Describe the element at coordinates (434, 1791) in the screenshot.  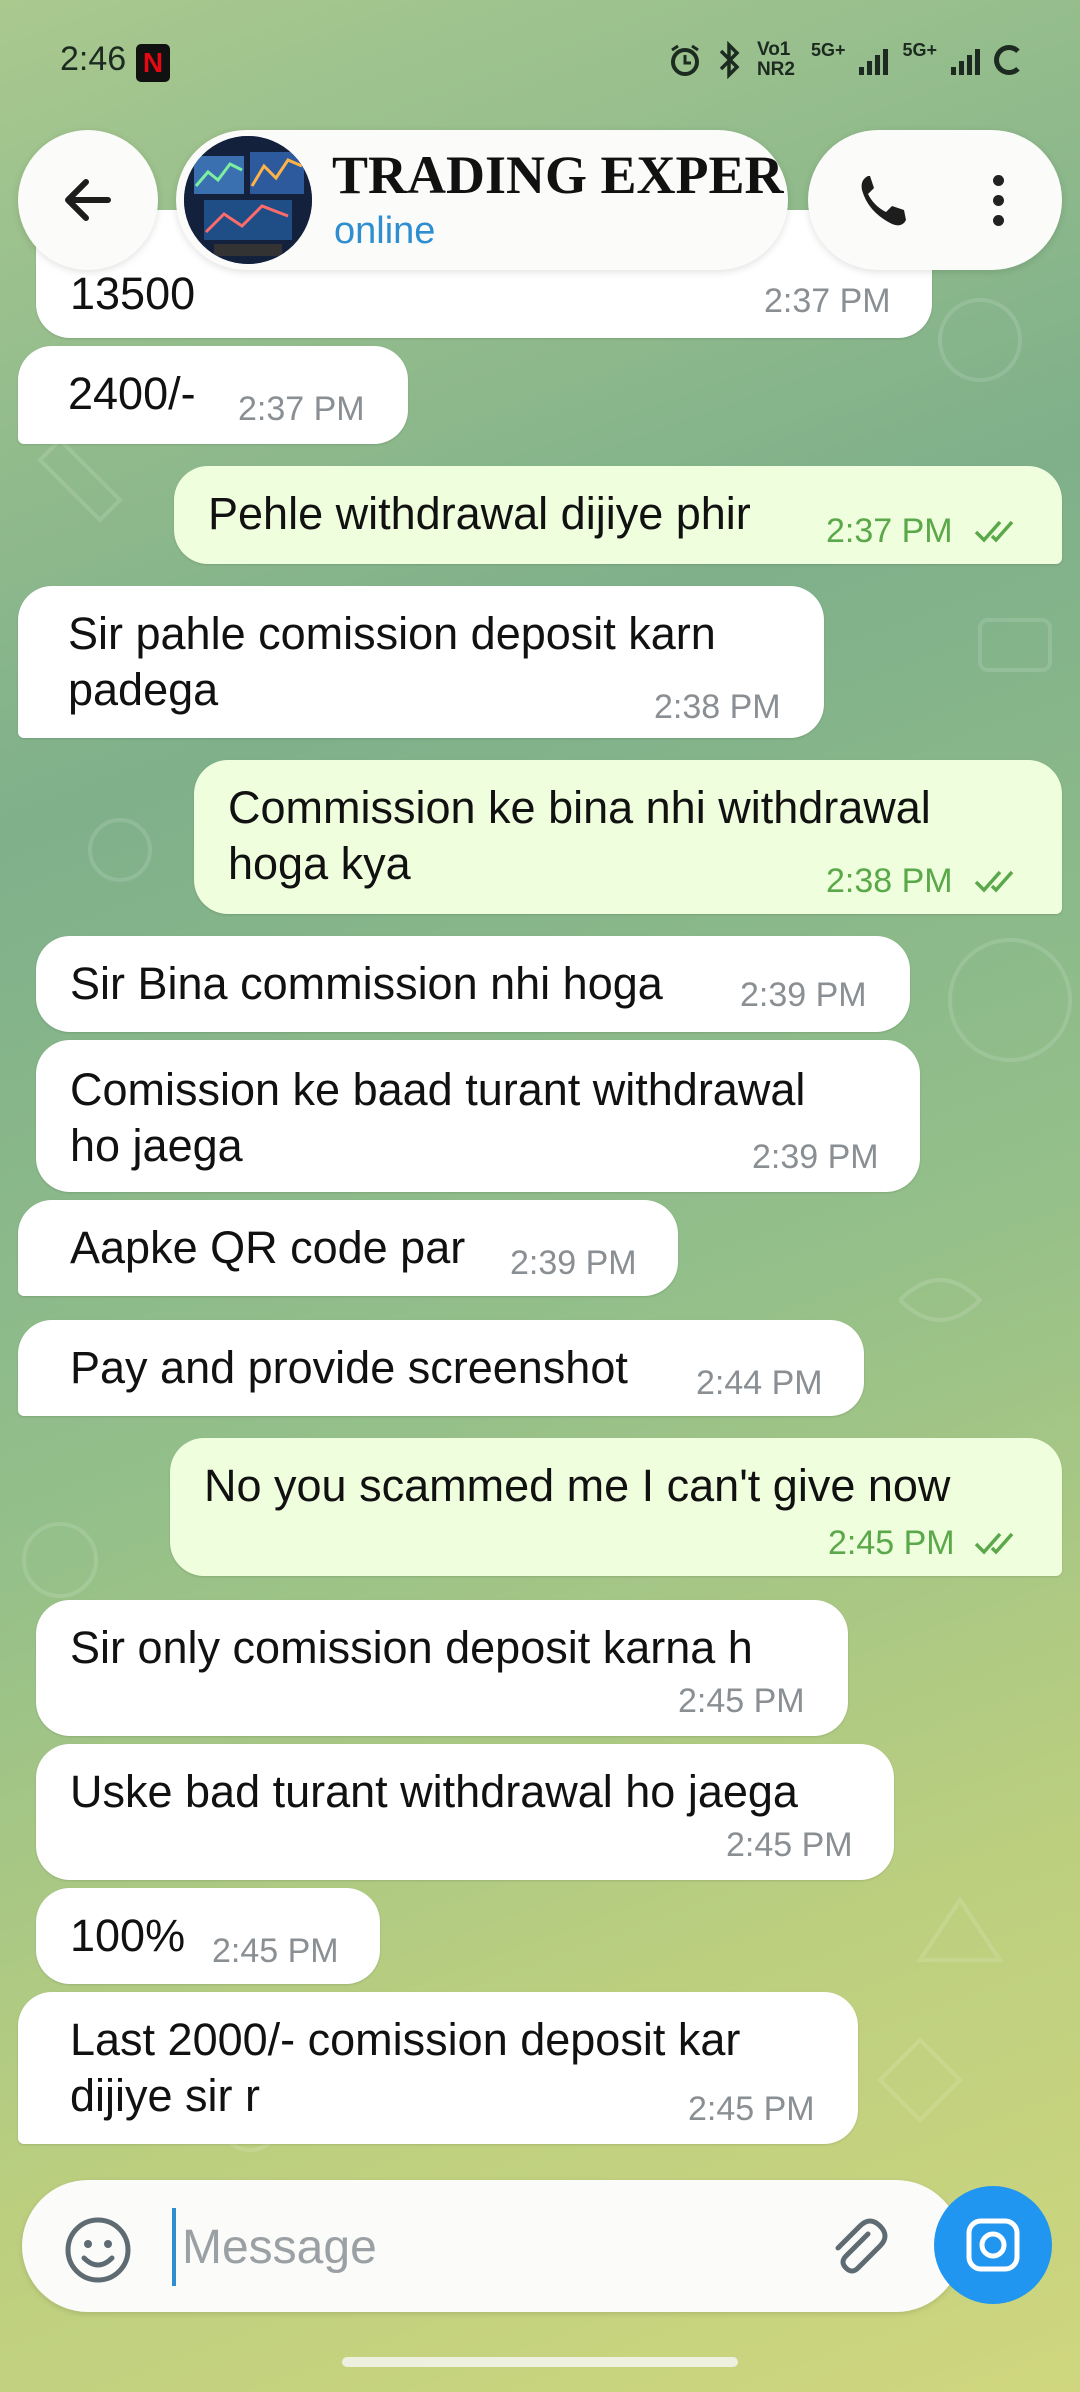
I see `message-text: Uske bad turant withdrawal ho jaega` at that location.